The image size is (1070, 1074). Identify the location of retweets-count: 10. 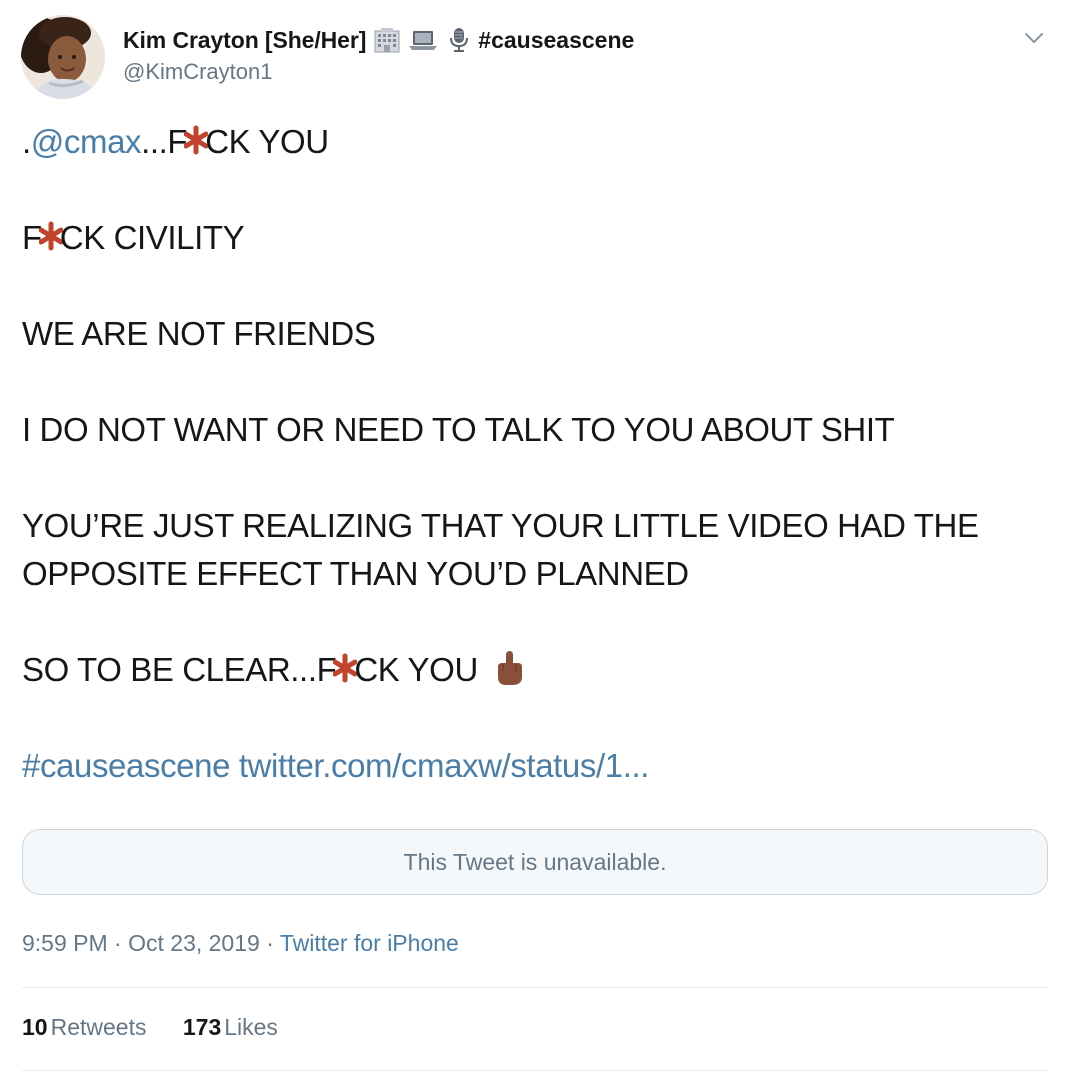
(35, 1027).